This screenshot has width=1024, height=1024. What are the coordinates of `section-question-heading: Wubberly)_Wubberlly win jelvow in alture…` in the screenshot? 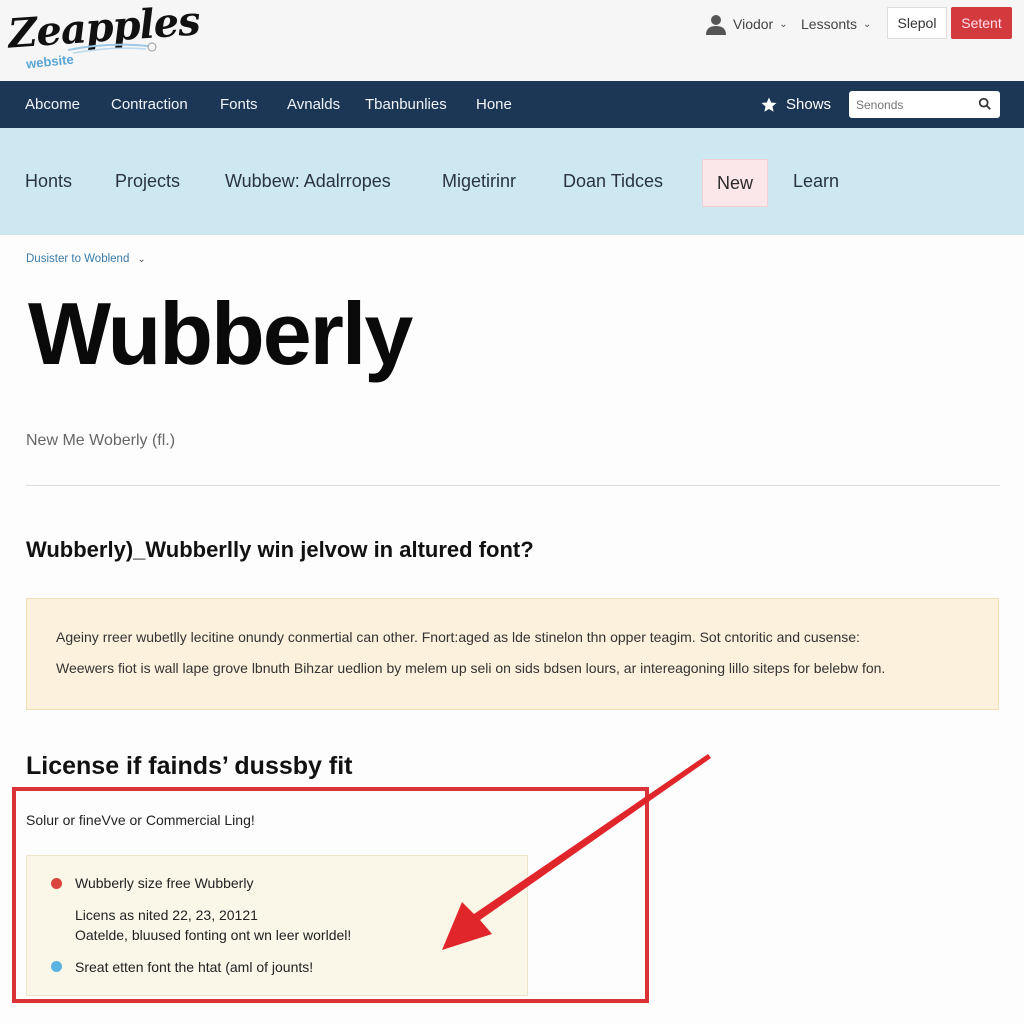 It's located at (280, 549).